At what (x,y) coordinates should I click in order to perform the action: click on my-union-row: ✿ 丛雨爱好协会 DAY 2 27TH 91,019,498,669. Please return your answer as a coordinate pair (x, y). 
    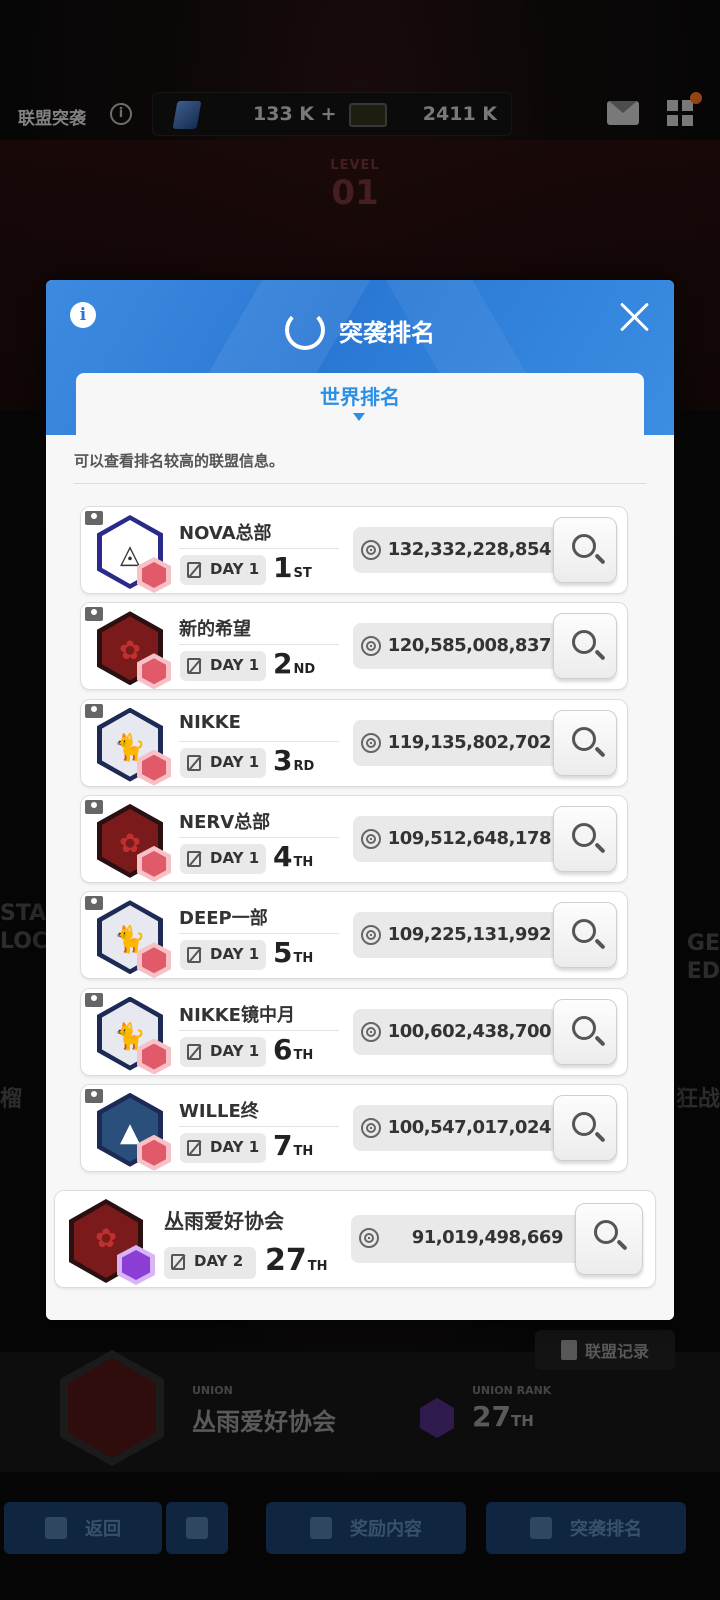
    Looking at the image, I should click on (355, 1239).